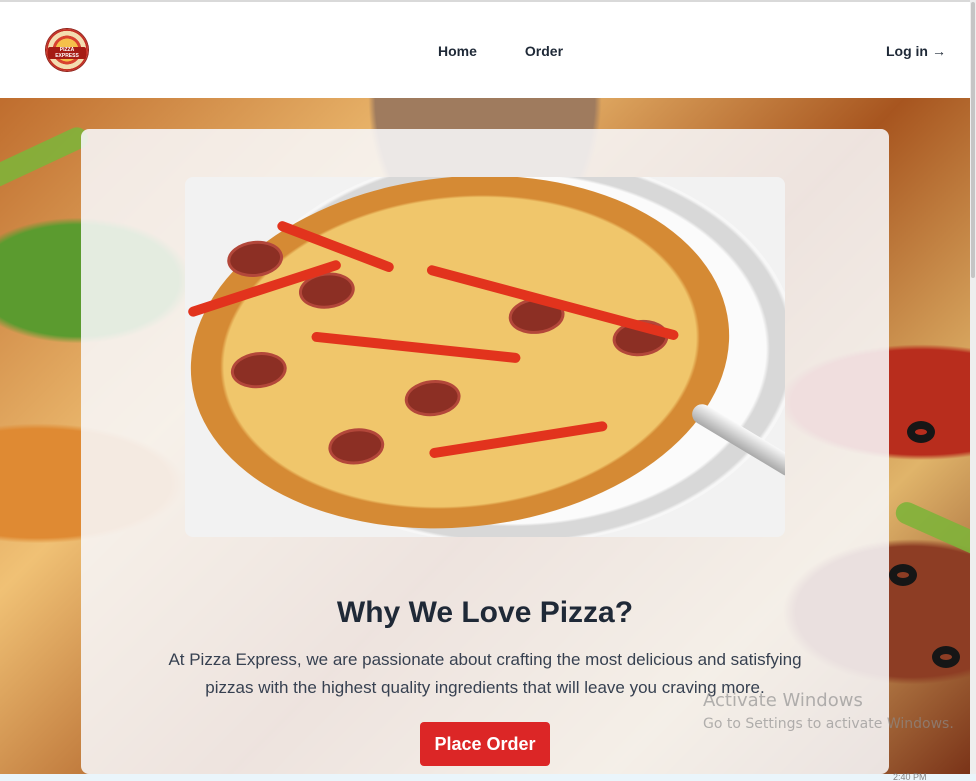 The image size is (976, 781). Describe the element at coordinates (783, 700) in the screenshot. I see `watermark-title: Activate Windows` at that location.